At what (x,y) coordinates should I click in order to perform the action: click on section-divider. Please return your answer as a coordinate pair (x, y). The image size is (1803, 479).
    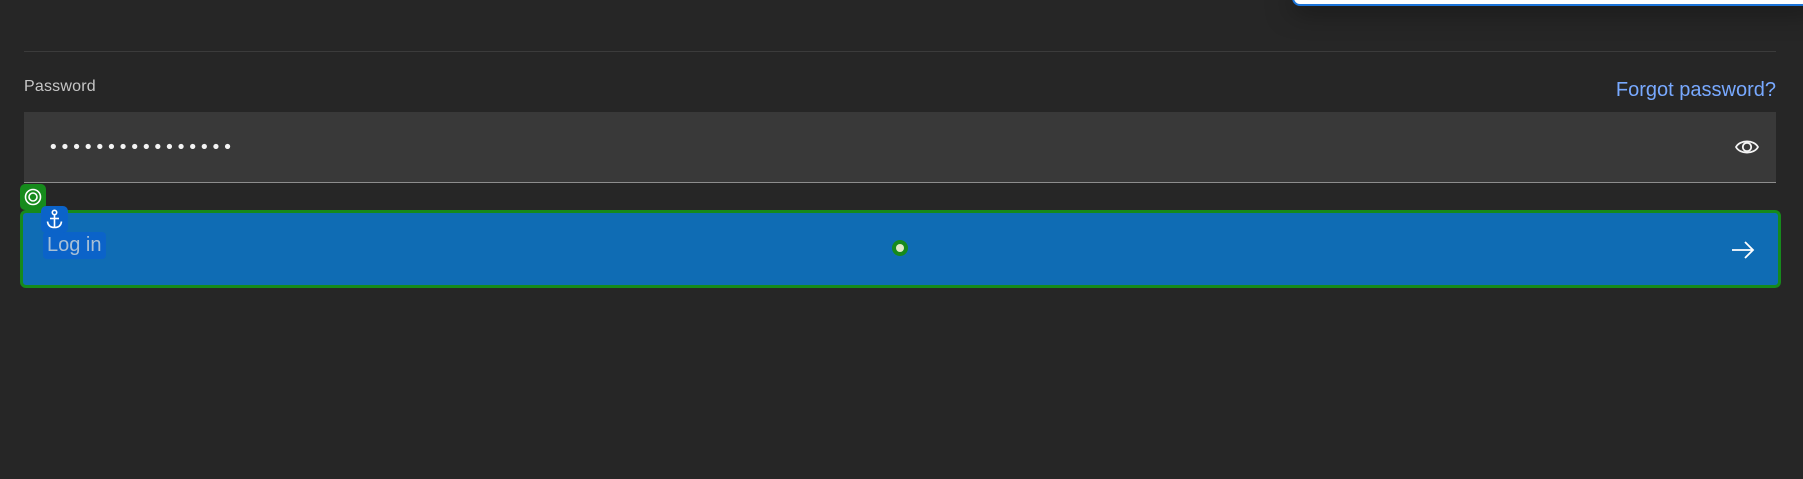
    Looking at the image, I should click on (900, 51).